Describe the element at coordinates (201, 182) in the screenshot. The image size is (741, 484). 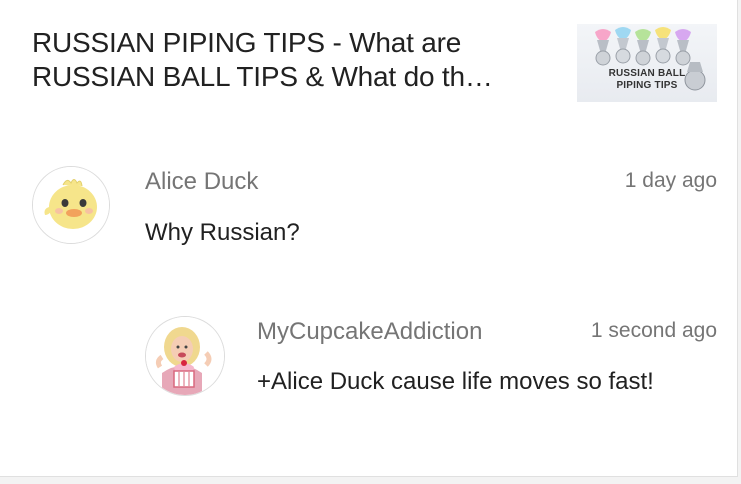
I see `comment-author: Alice Duck` at that location.